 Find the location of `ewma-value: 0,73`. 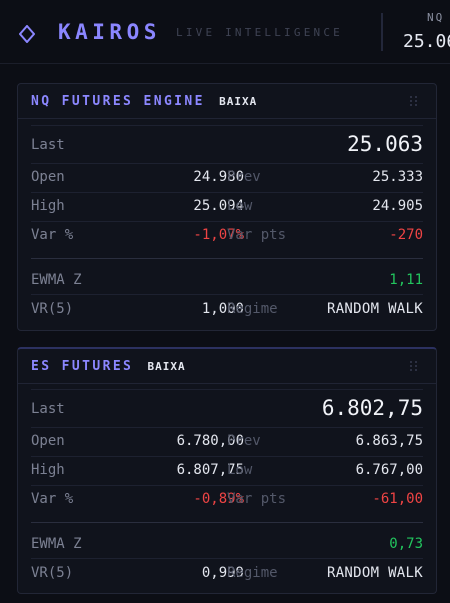

ewma-value: 0,73 is located at coordinates (406, 544).